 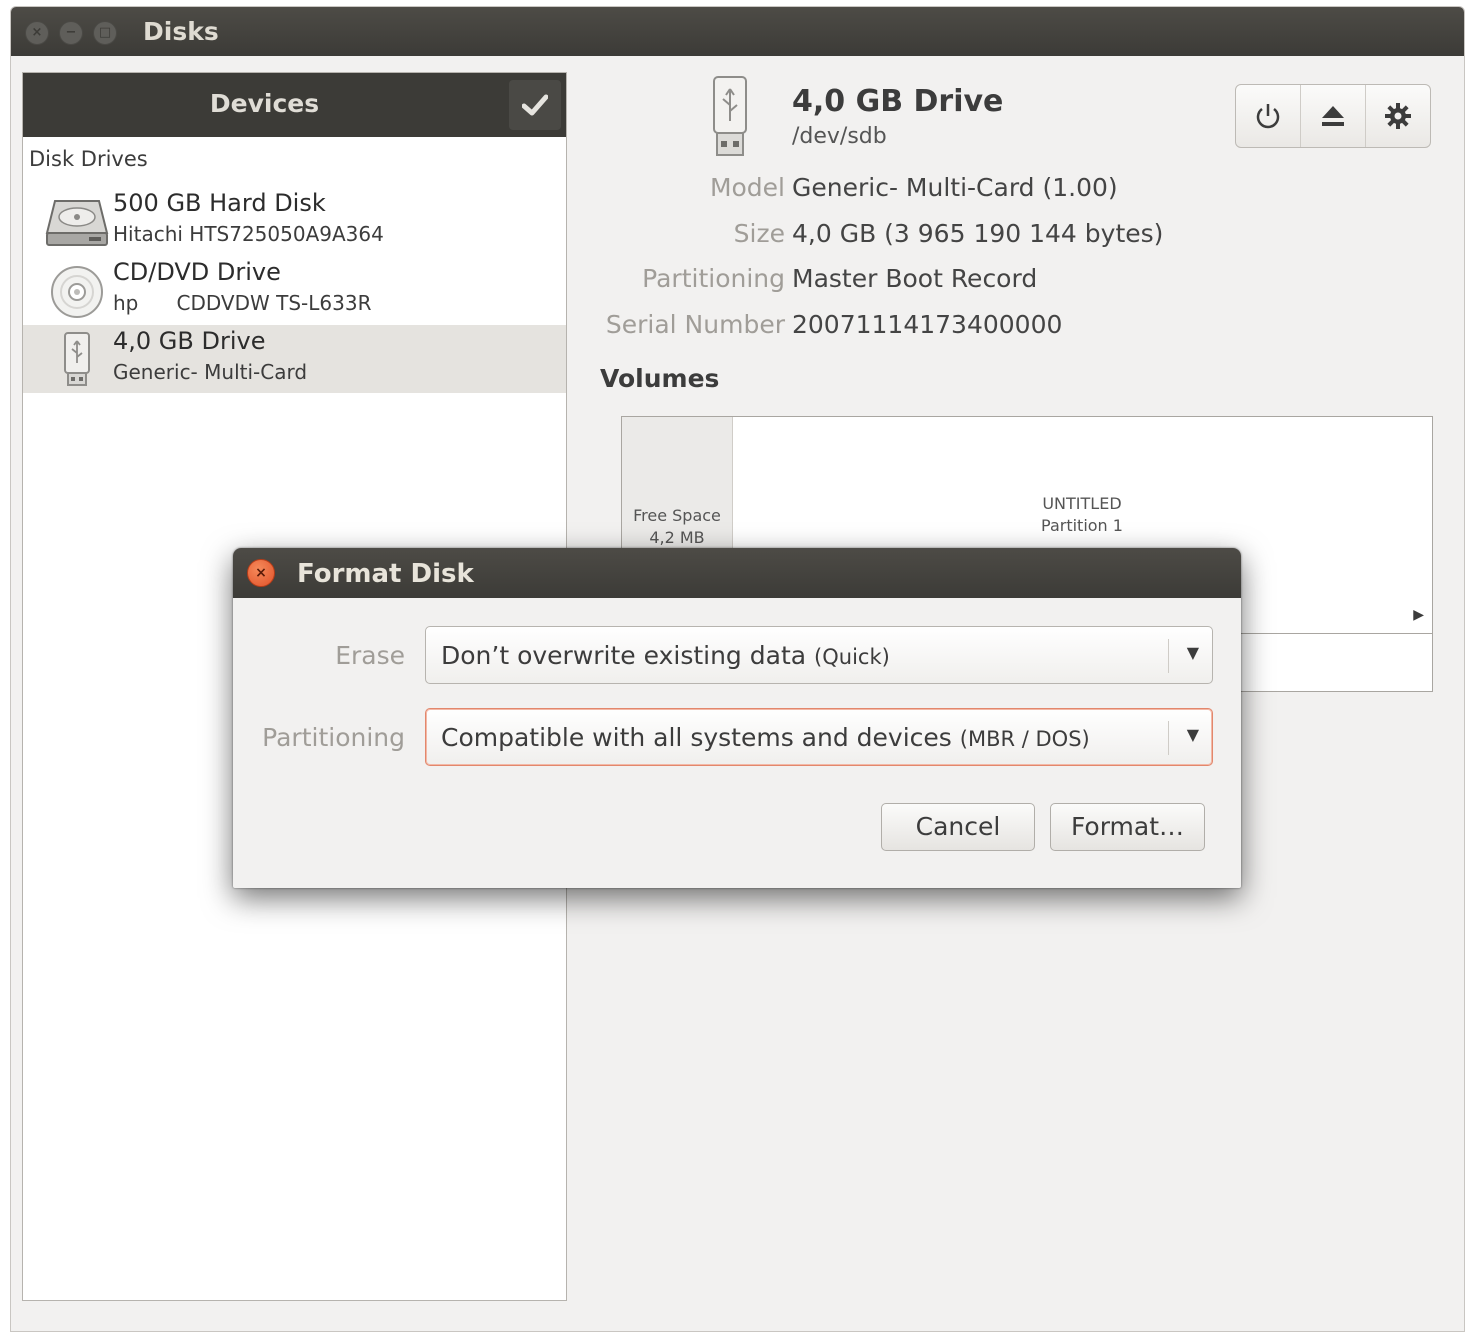 What do you see at coordinates (248, 234) in the screenshot?
I see `drive-model: Hitachi HTS725050A9A364` at bounding box center [248, 234].